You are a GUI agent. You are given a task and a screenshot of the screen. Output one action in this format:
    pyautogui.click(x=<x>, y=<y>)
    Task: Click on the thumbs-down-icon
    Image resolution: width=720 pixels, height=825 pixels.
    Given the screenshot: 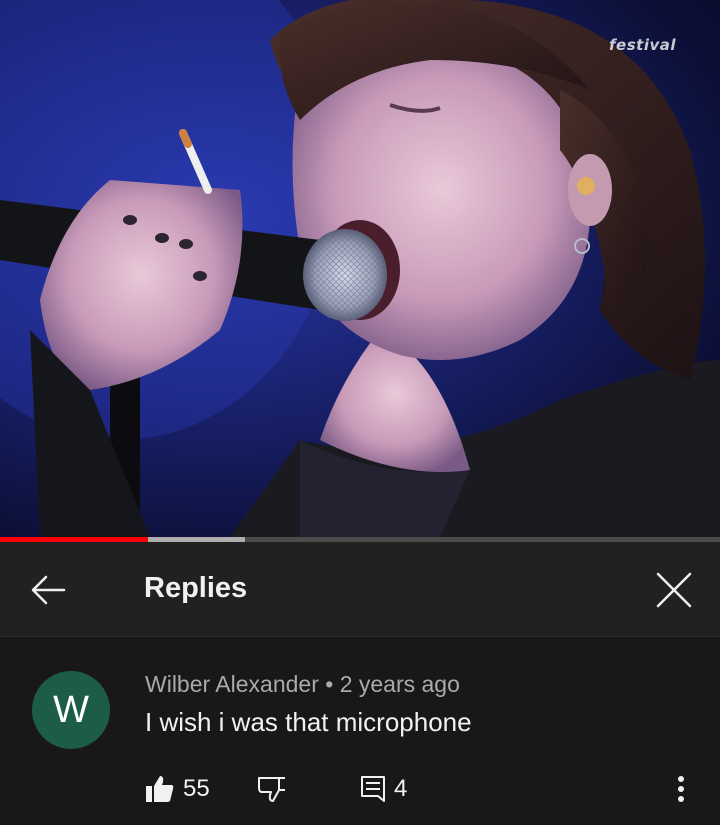 What is the action you would take?
    pyautogui.click(x=271, y=789)
    